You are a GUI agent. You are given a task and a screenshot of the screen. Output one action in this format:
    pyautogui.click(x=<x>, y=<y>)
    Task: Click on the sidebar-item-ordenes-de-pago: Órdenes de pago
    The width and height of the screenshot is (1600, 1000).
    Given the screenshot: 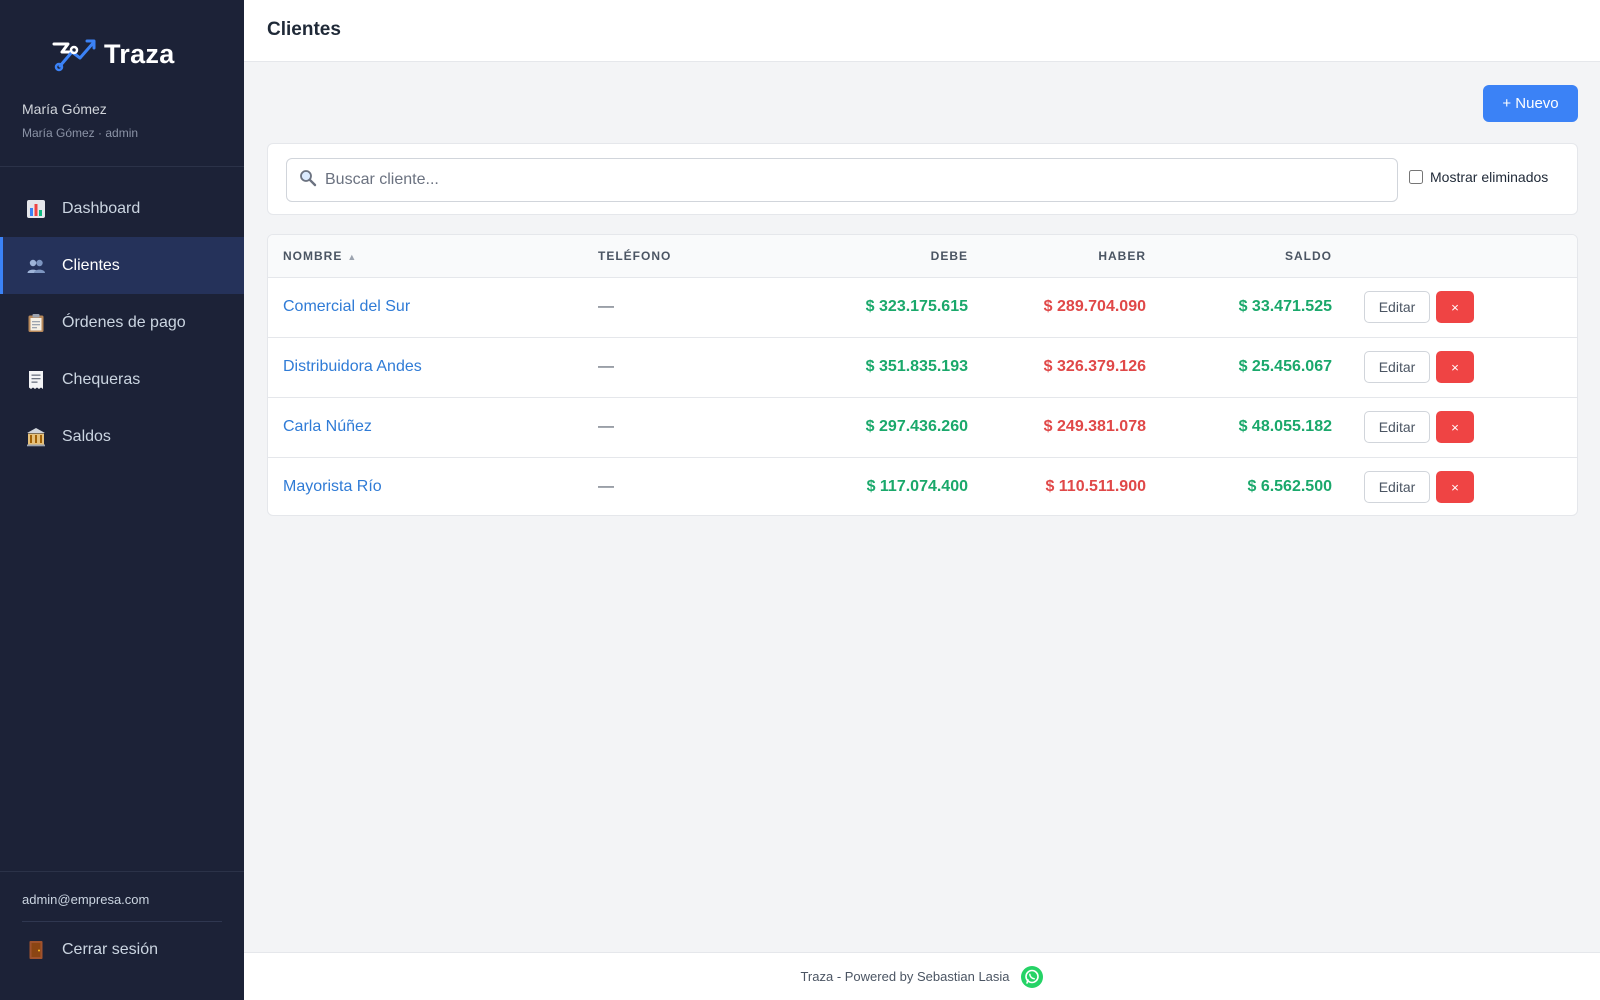 What is the action you would take?
    pyautogui.click(x=122, y=322)
    